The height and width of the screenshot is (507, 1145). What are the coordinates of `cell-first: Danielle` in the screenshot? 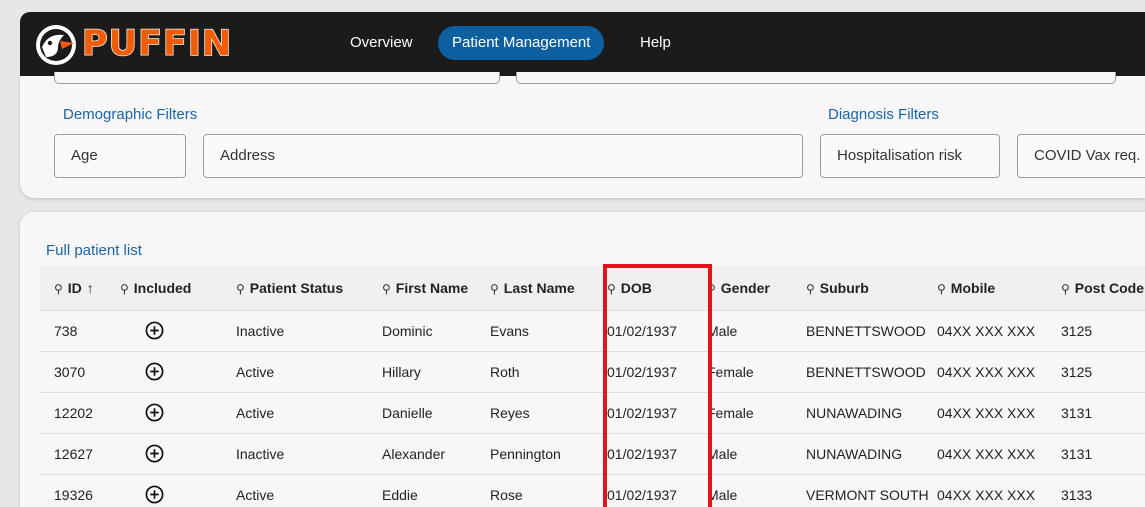 It's located at (407, 413).